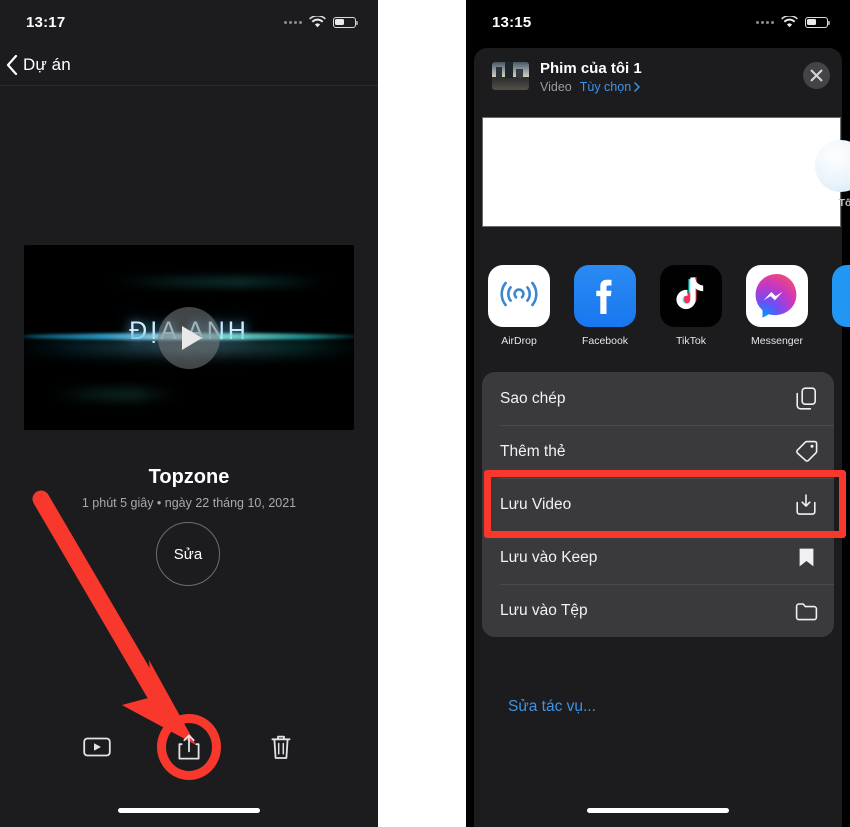  What do you see at coordinates (658, 313) in the screenshot?
I see `share-app-row: AirDrop Facebook TikTok Messenger` at bounding box center [658, 313].